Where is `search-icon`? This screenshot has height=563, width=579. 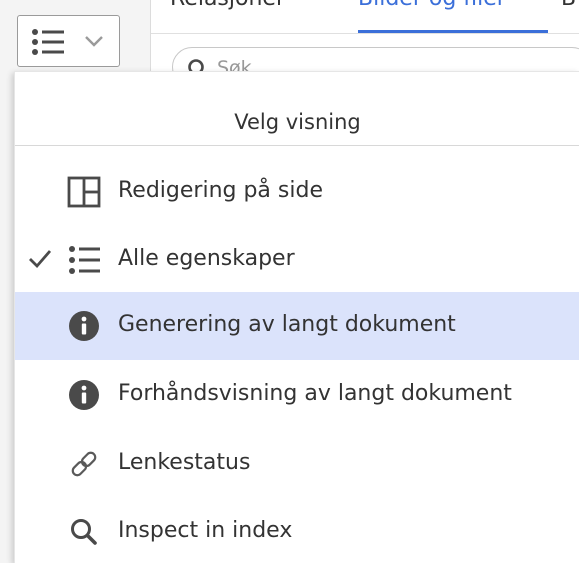 search-icon is located at coordinates (84, 532).